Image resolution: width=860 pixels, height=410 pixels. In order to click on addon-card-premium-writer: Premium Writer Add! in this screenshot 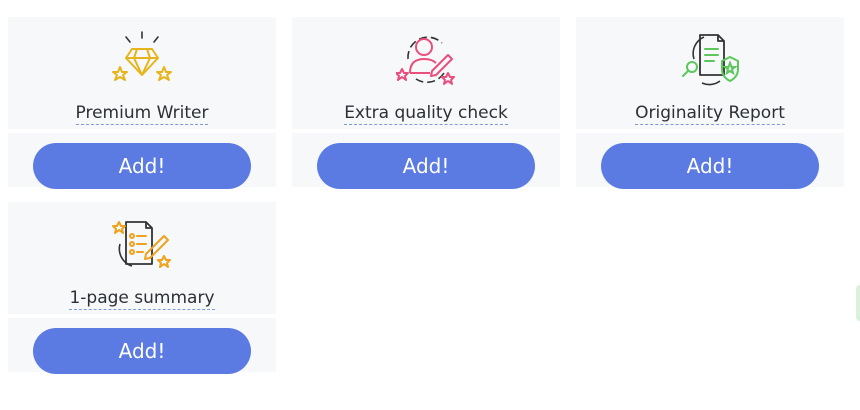, I will do `click(142, 103)`.